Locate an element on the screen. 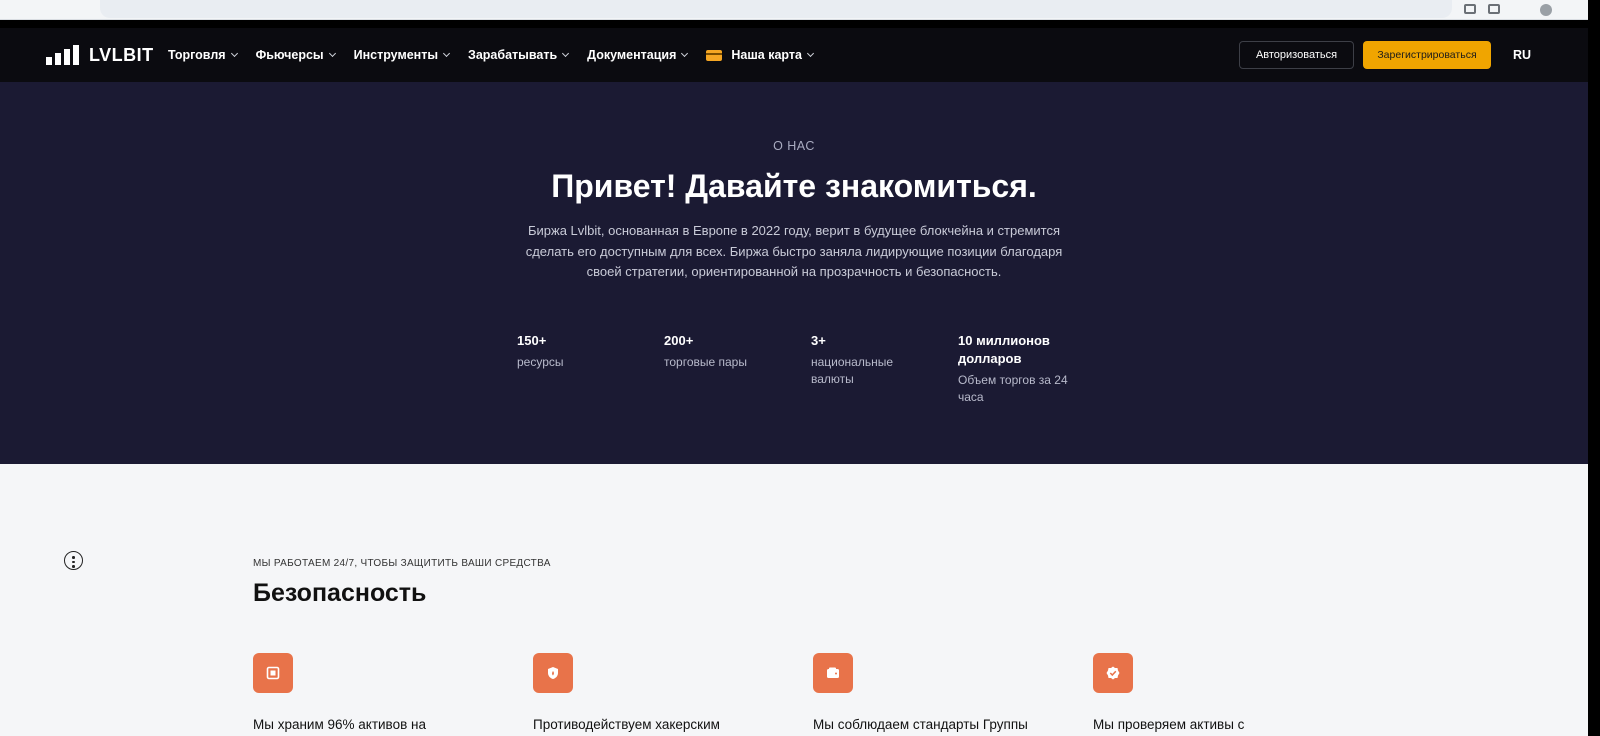 This screenshot has width=1600, height=736. more-options-icon is located at coordinates (73, 560).